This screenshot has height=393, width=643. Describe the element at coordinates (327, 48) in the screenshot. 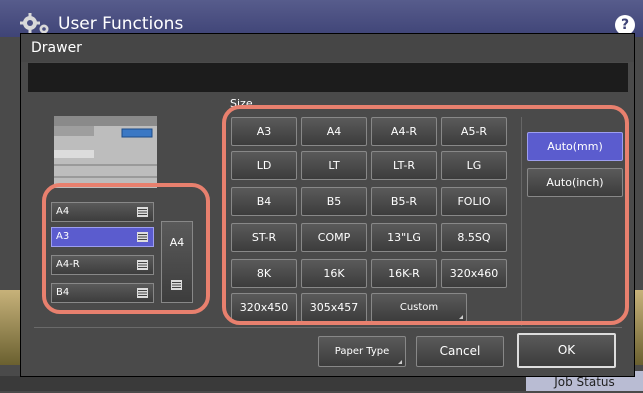

I see `dialog-title: Drawer` at that location.